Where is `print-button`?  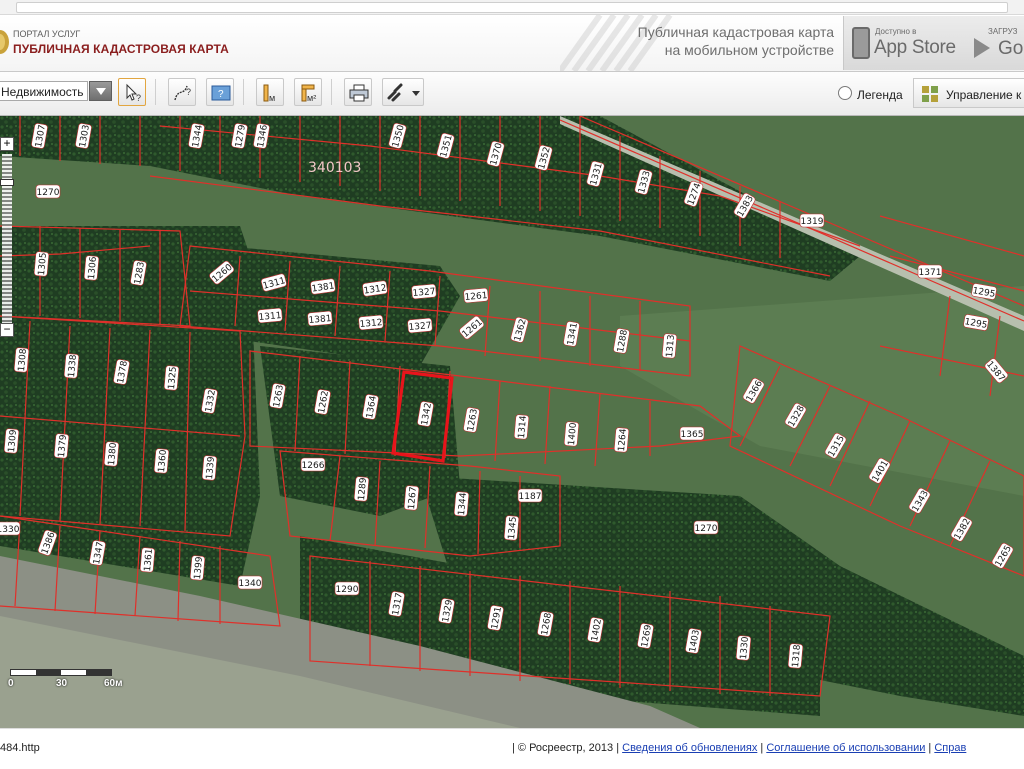 print-button is located at coordinates (358, 92).